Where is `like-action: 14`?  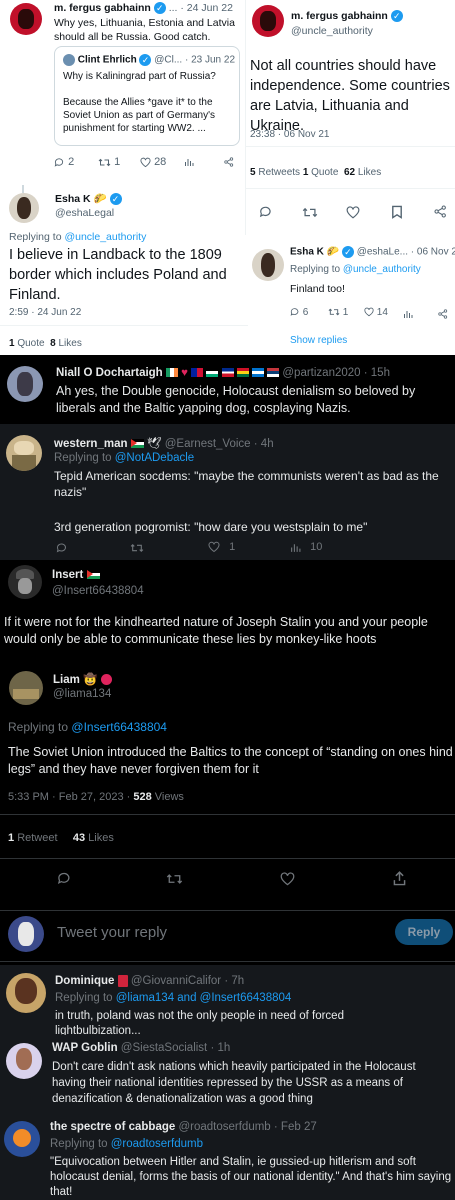
like-action: 14 is located at coordinates (376, 312).